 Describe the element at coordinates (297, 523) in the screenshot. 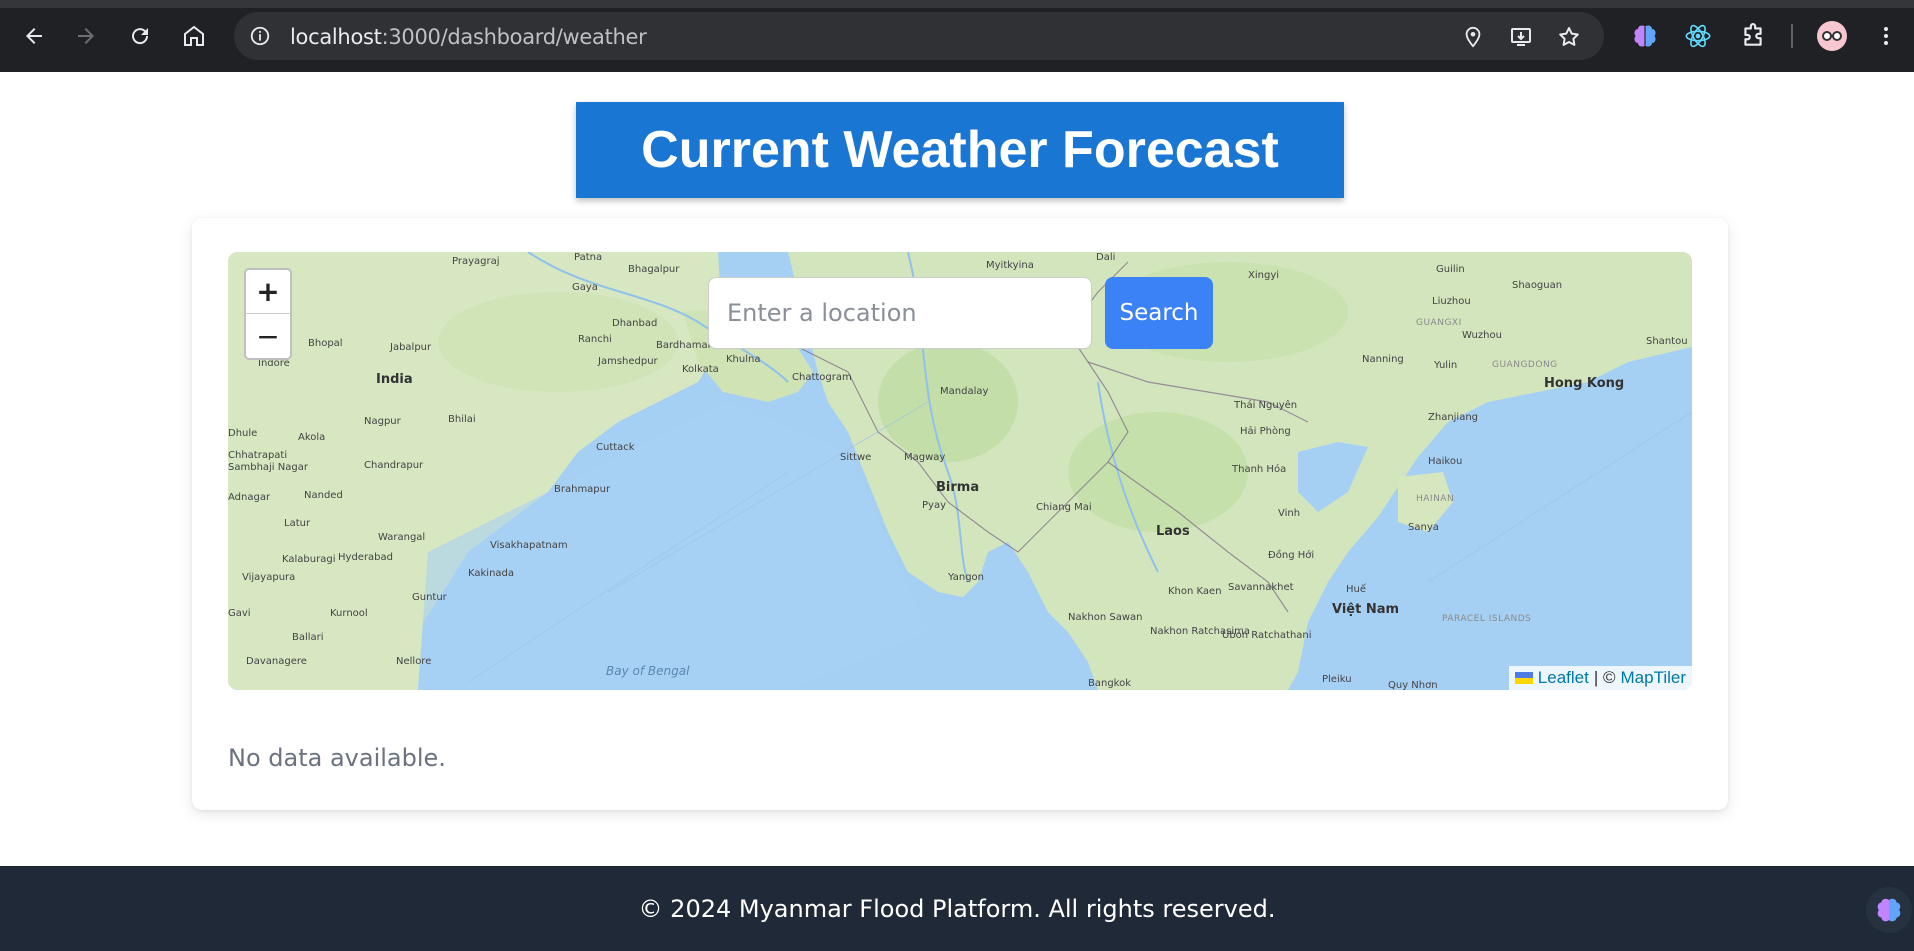

I see `map-label: Latur` at that location.